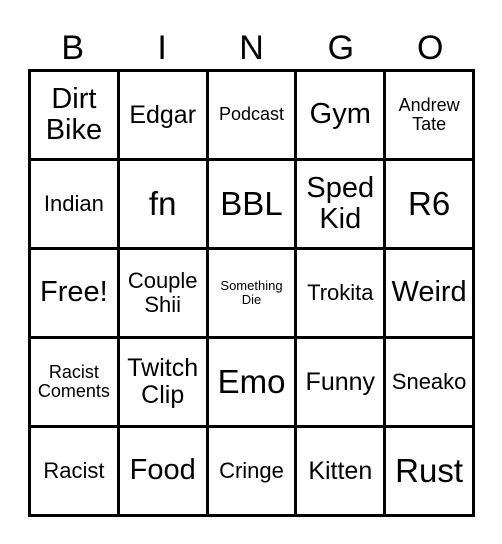  I want to click on bingo-cell: Indian, so click(74, 204).